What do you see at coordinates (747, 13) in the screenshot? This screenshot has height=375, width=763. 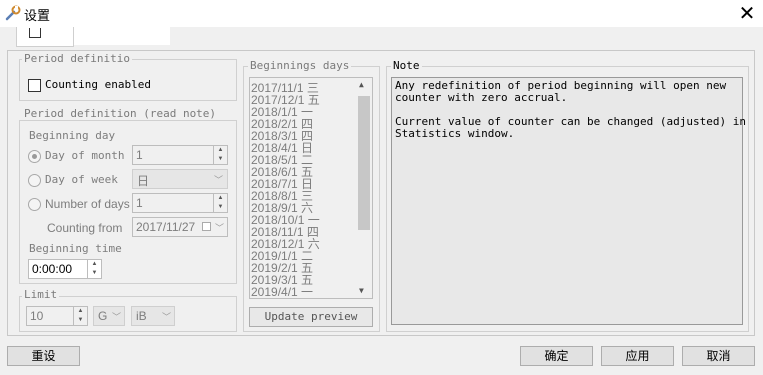 I see `close-icon: ✕` at bounding box center [747, 13].